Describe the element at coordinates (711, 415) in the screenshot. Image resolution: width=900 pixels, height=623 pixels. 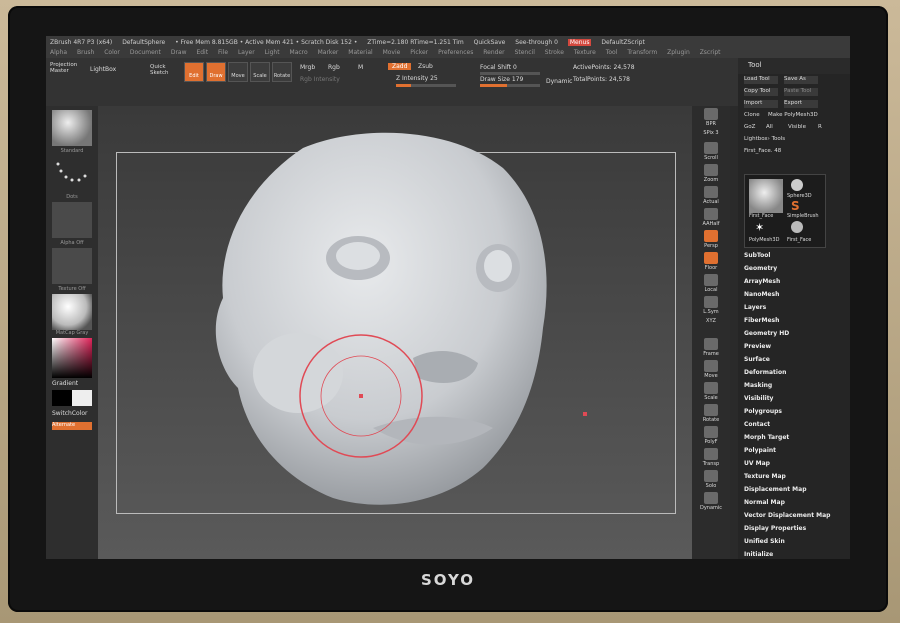
I see `rotate-view-button: Rotate` at that location.